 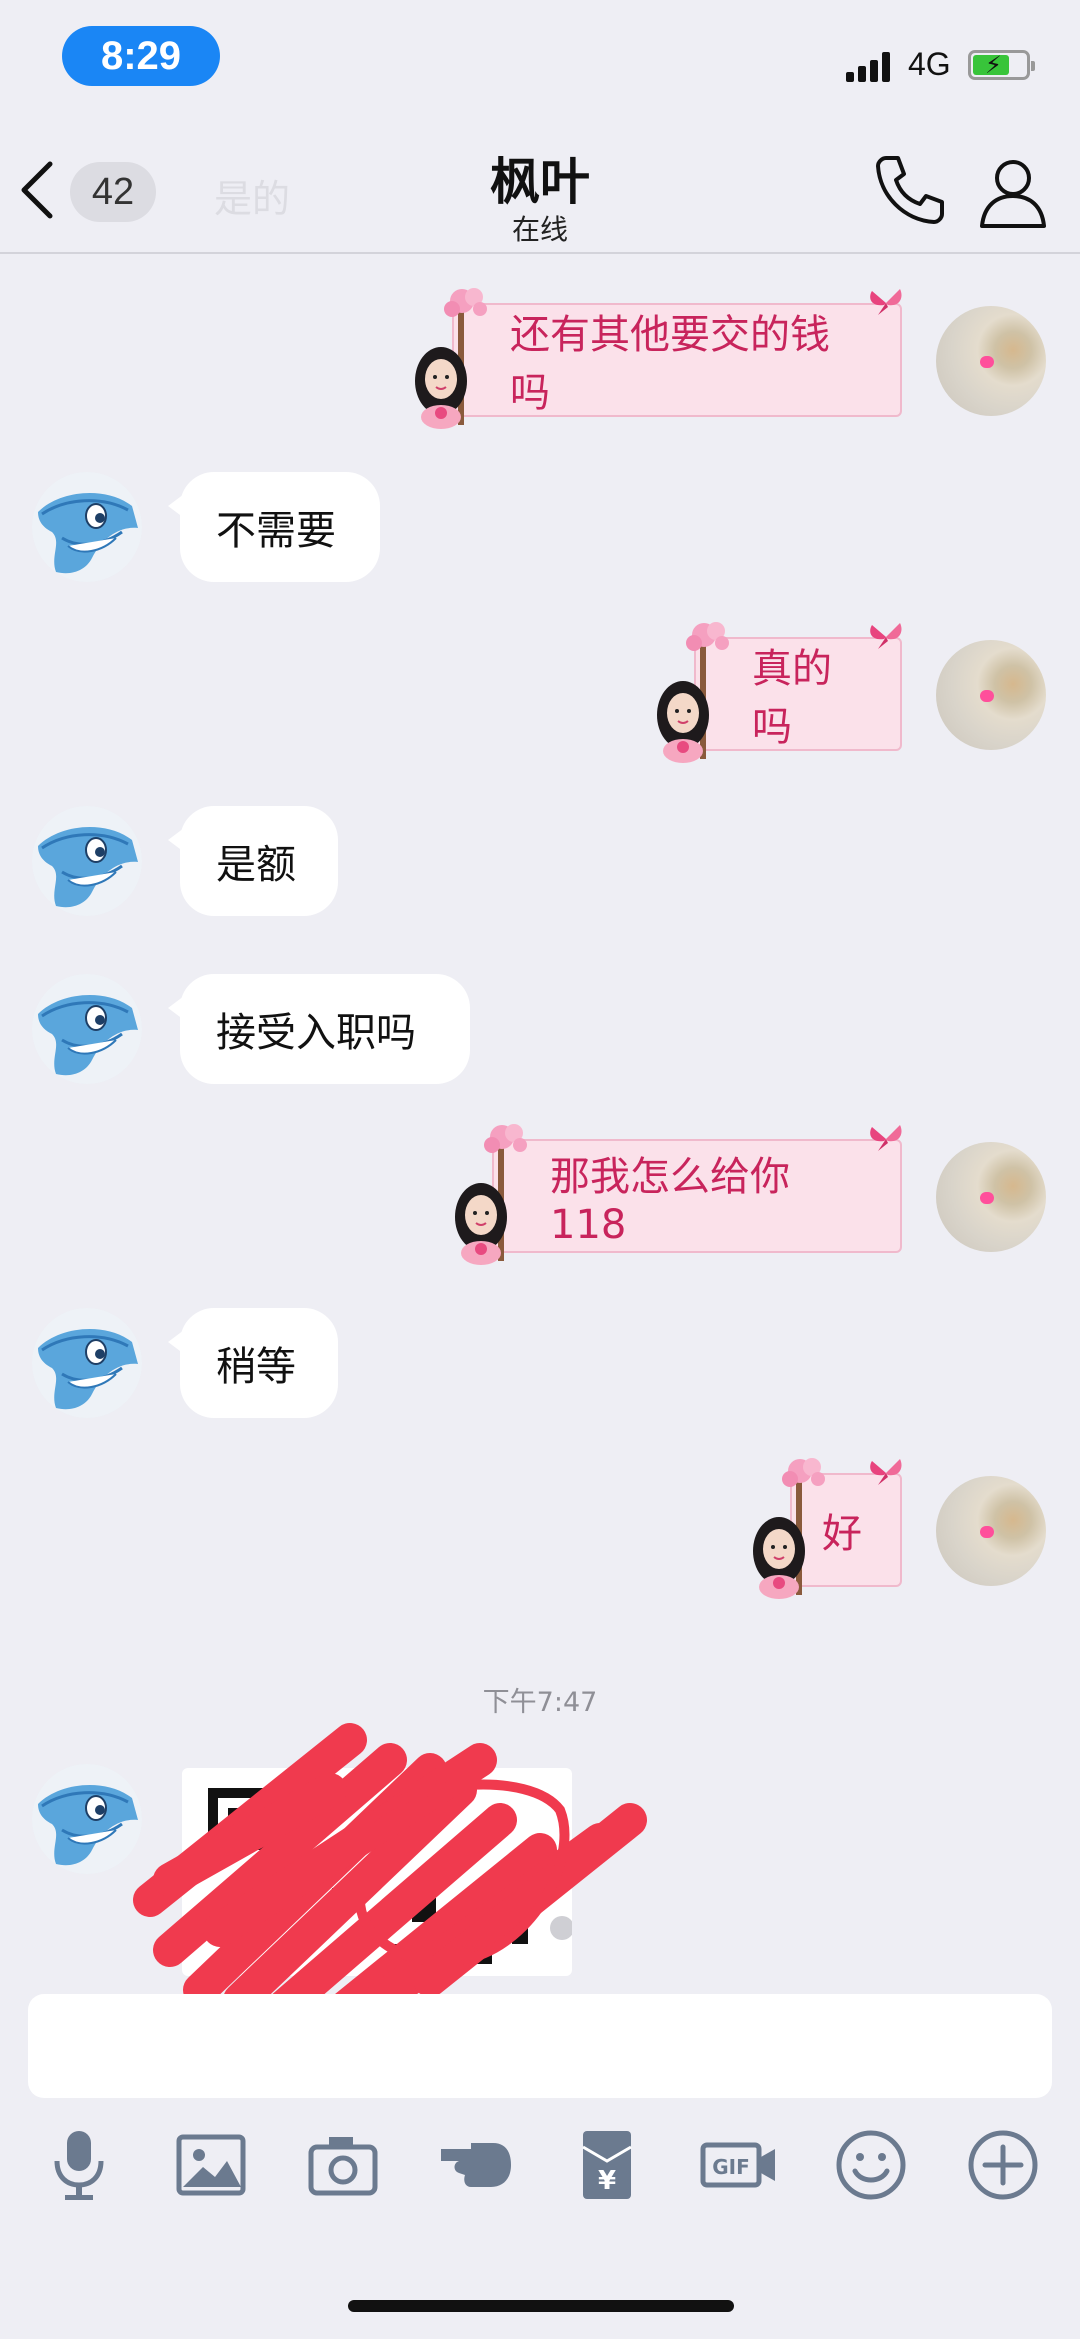 What do you see at coordinates (475, 2165) in the screenshot?
I see `poke-hand-icon` at bounding box center [475, 2165].